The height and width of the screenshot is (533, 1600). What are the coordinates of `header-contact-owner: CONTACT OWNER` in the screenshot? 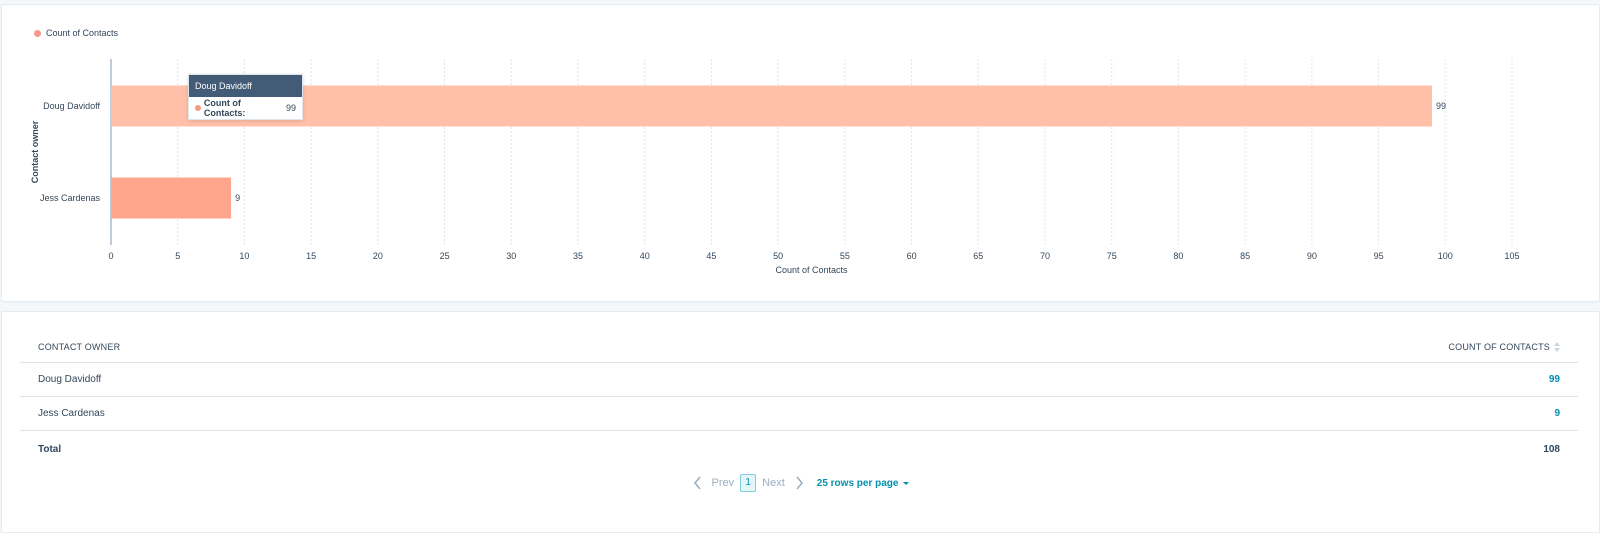 It's located at (367, 347).